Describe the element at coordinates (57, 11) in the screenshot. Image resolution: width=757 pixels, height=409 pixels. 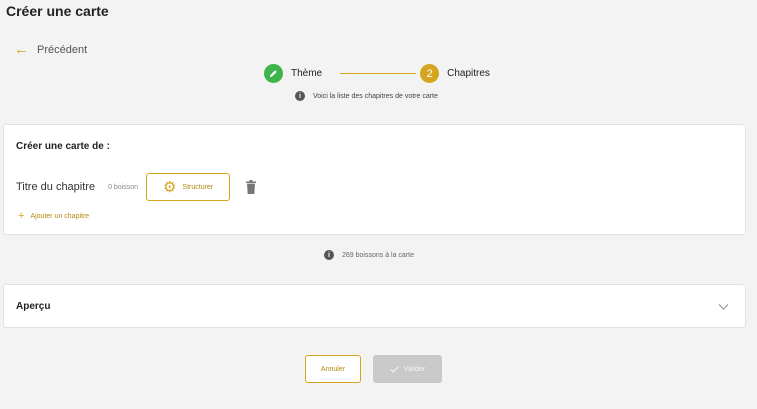
I see `page-title: Créer une carte` at that location.